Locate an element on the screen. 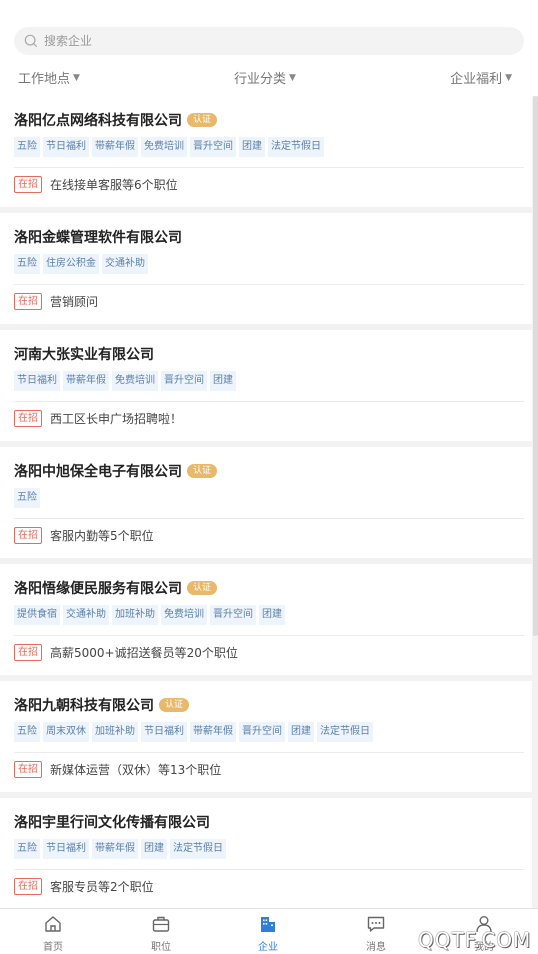 Image resolution: width=538 pixels, height=954 pixels. job-summary: 在招 客服专员等2个职位 is located at coordinates (84, 886).